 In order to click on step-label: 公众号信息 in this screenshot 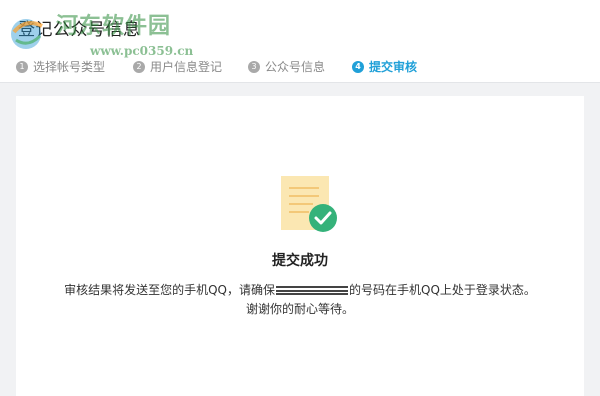, I will do `click(295, 67)`.